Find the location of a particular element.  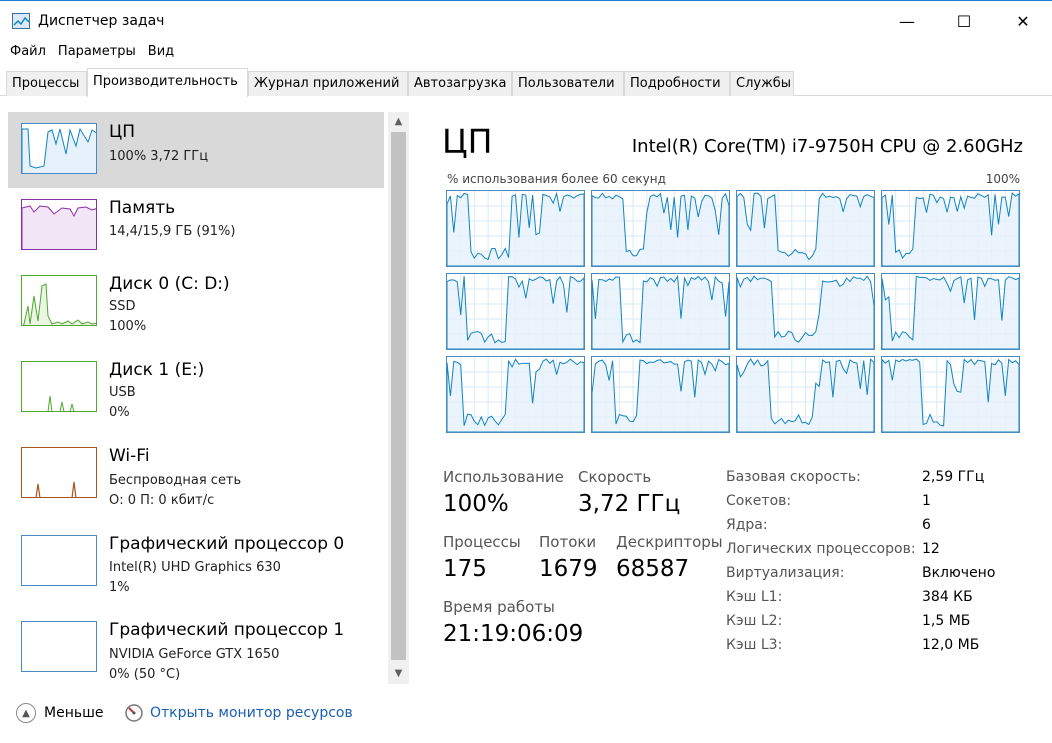

spec-value: 384 КБ is located at coordinates (947, 597).